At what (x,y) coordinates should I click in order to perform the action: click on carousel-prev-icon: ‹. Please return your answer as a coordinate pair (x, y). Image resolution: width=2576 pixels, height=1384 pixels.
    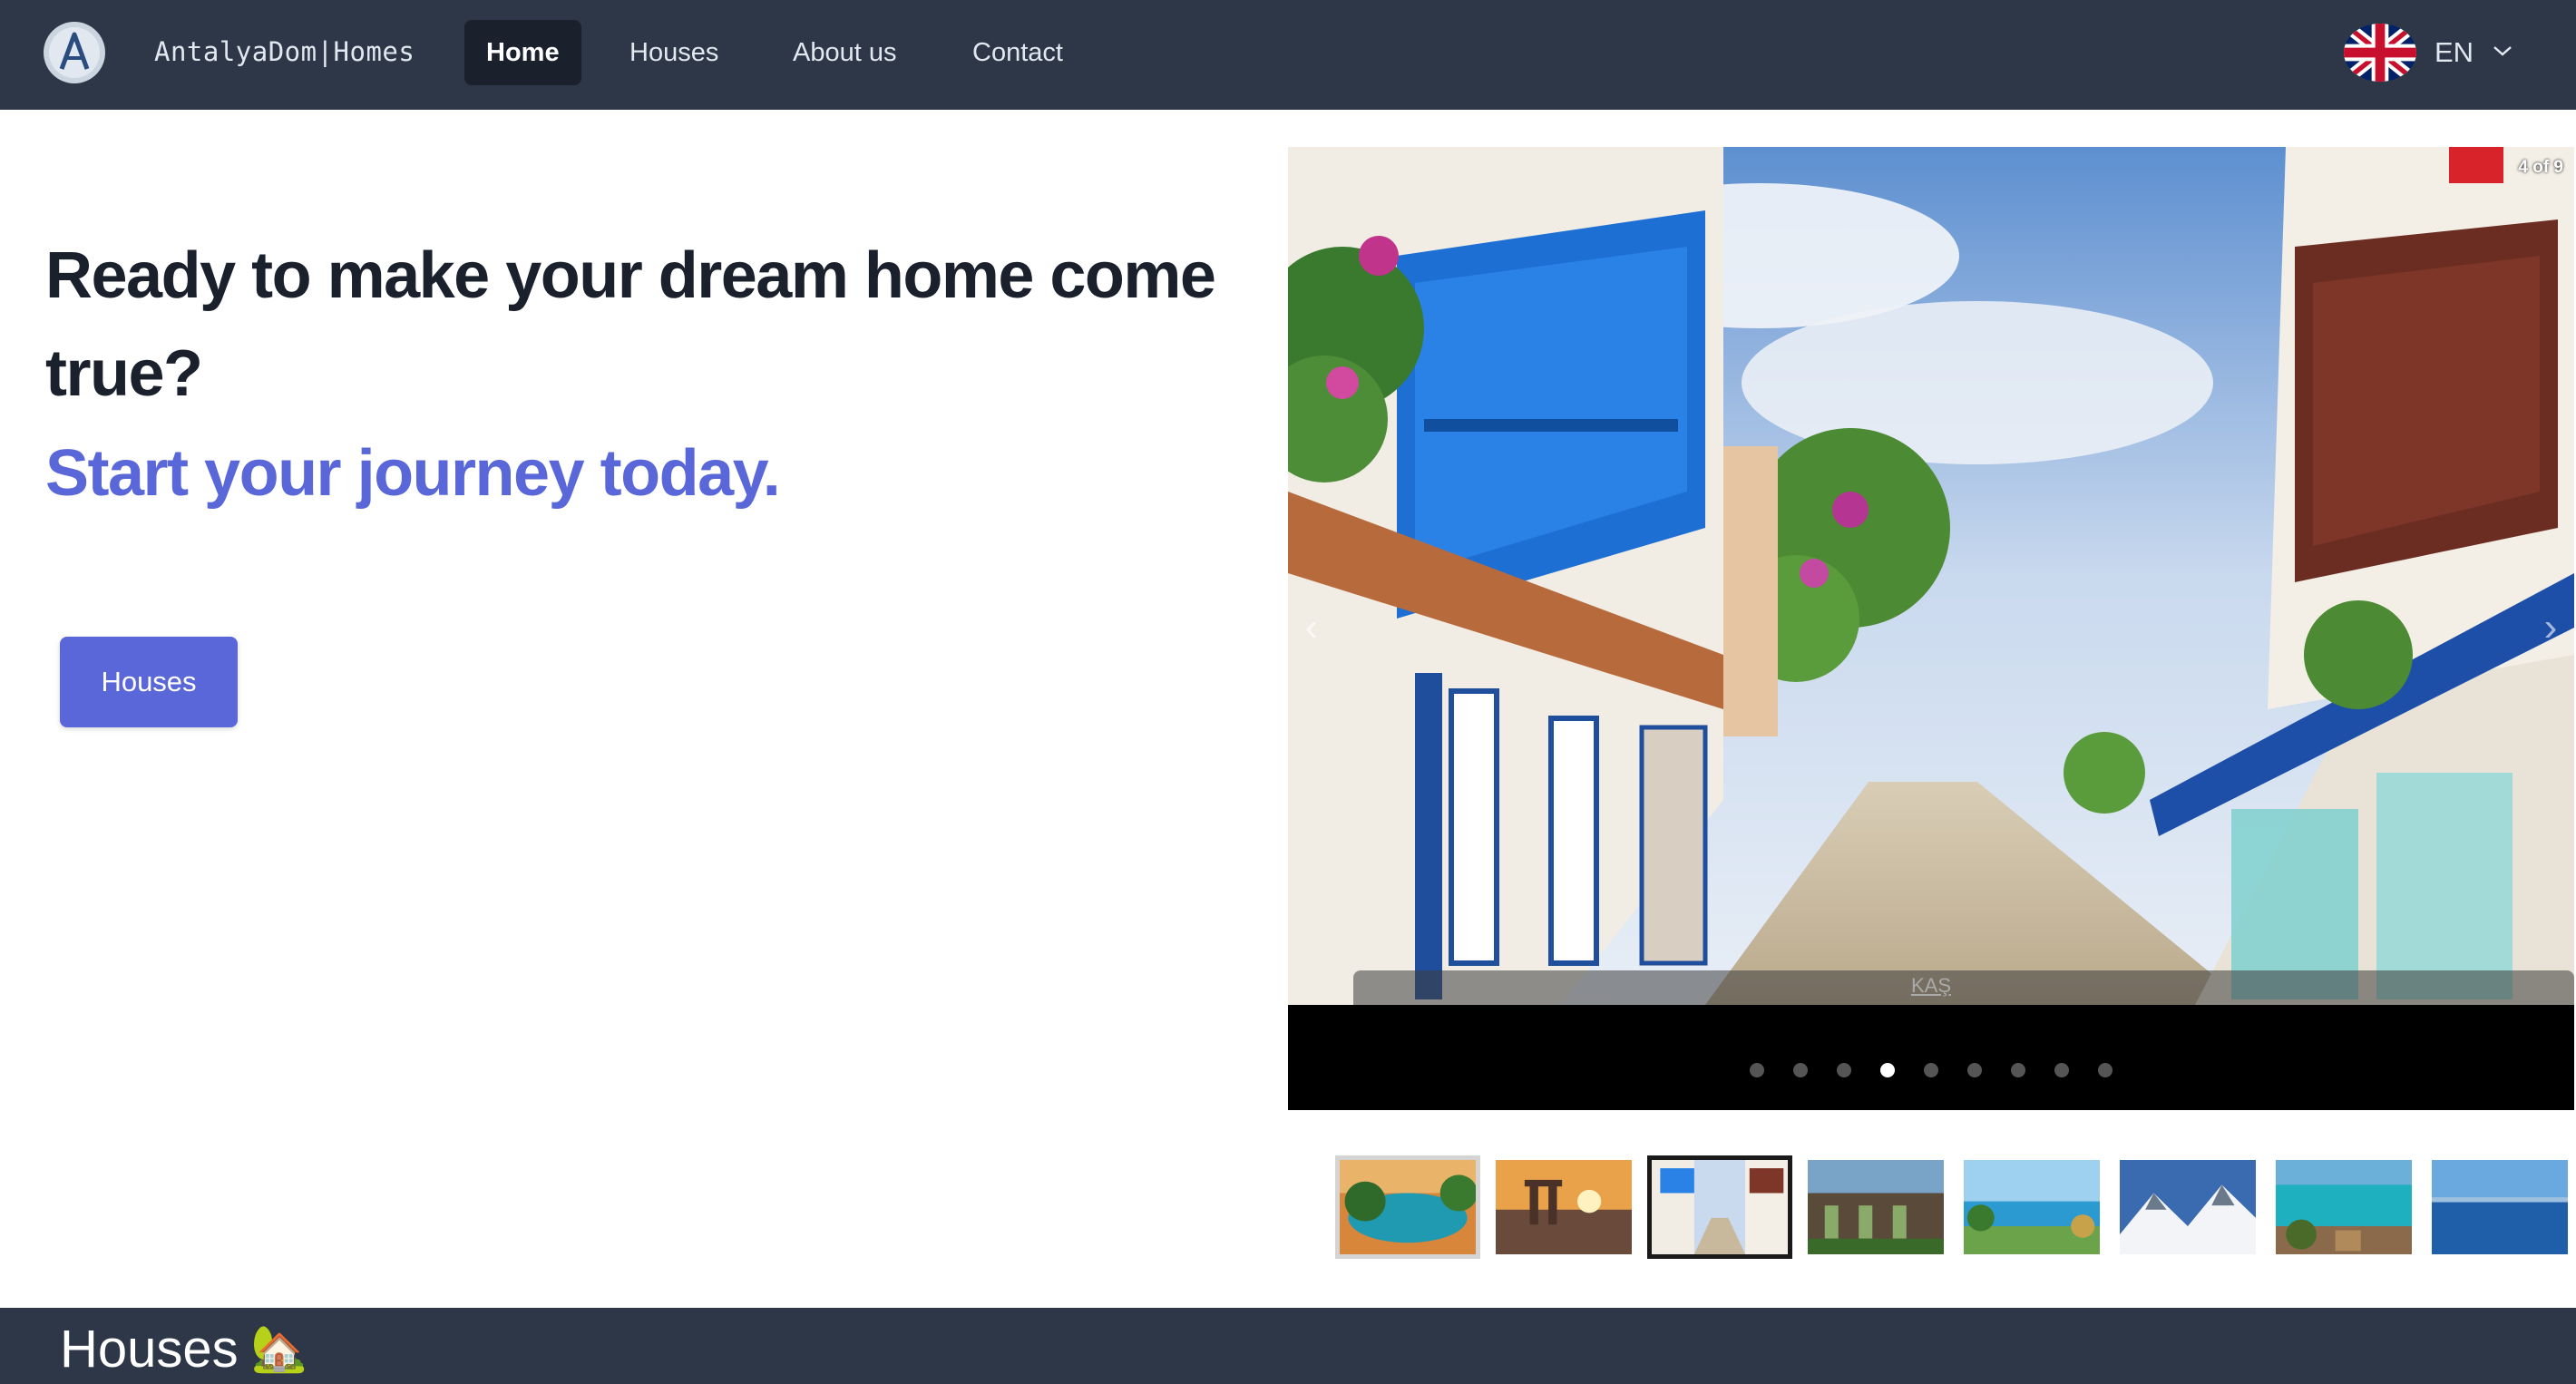
    Looking at the image, I should click on (1311, 627).